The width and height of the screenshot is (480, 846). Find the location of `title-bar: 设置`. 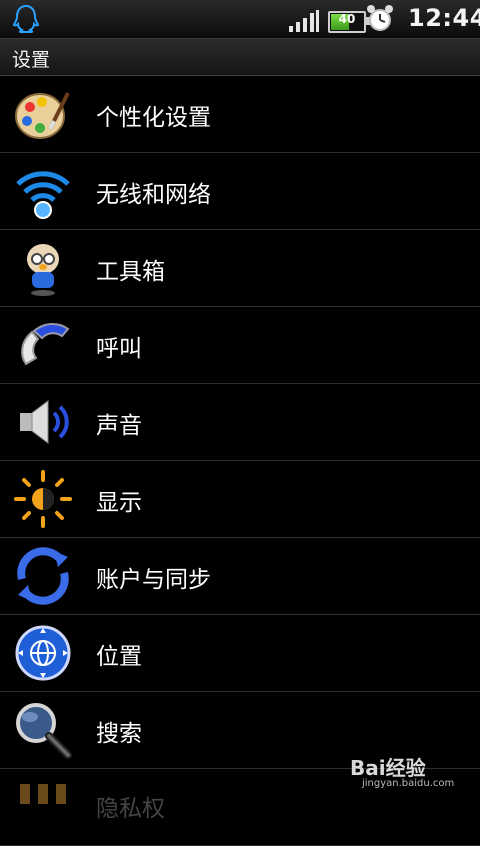

title-bar: 设置 is located at coordinates (240, 57).